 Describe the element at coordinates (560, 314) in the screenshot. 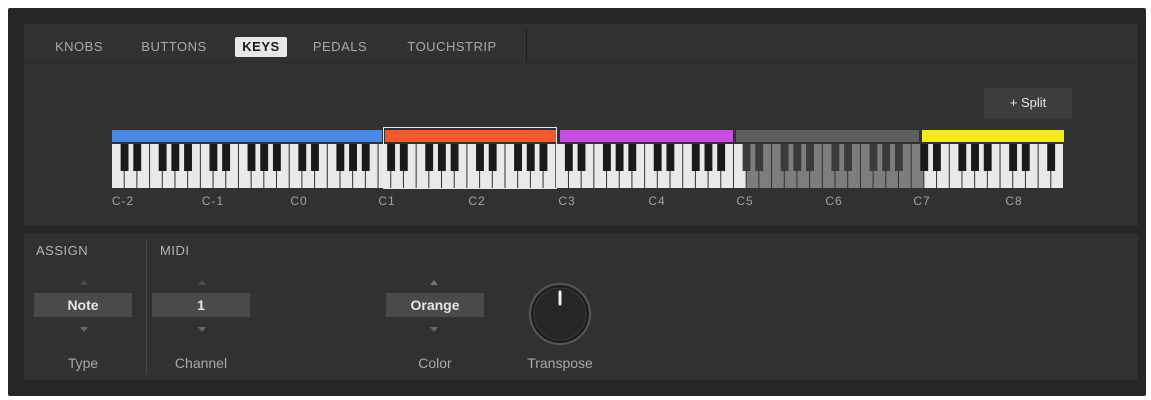

I see `transpose-knob` at that location.